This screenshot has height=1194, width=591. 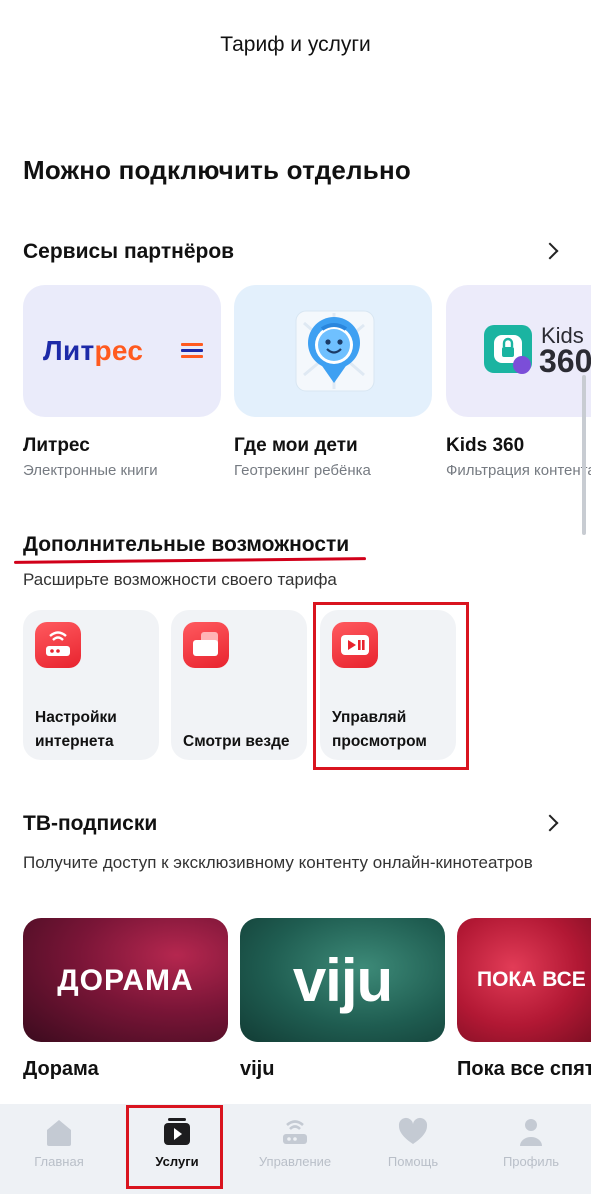 What do you see at coordinates (76, 729) in the screenshot?
I see `feature-label: Настройки интернета` at bounding box center [76, 729].